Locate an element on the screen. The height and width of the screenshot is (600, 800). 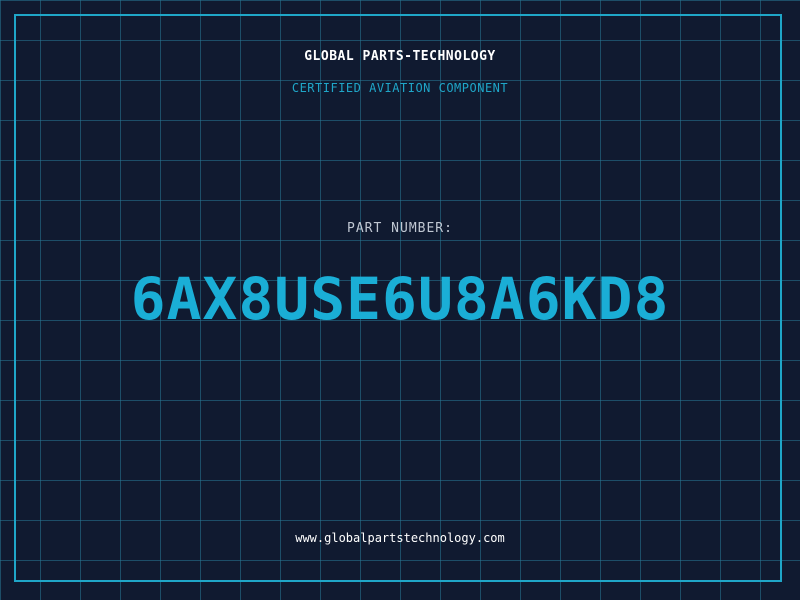
certification-tagline: CERTIFIED AVIATION COMPONENT is located at coordinates (400, 88).